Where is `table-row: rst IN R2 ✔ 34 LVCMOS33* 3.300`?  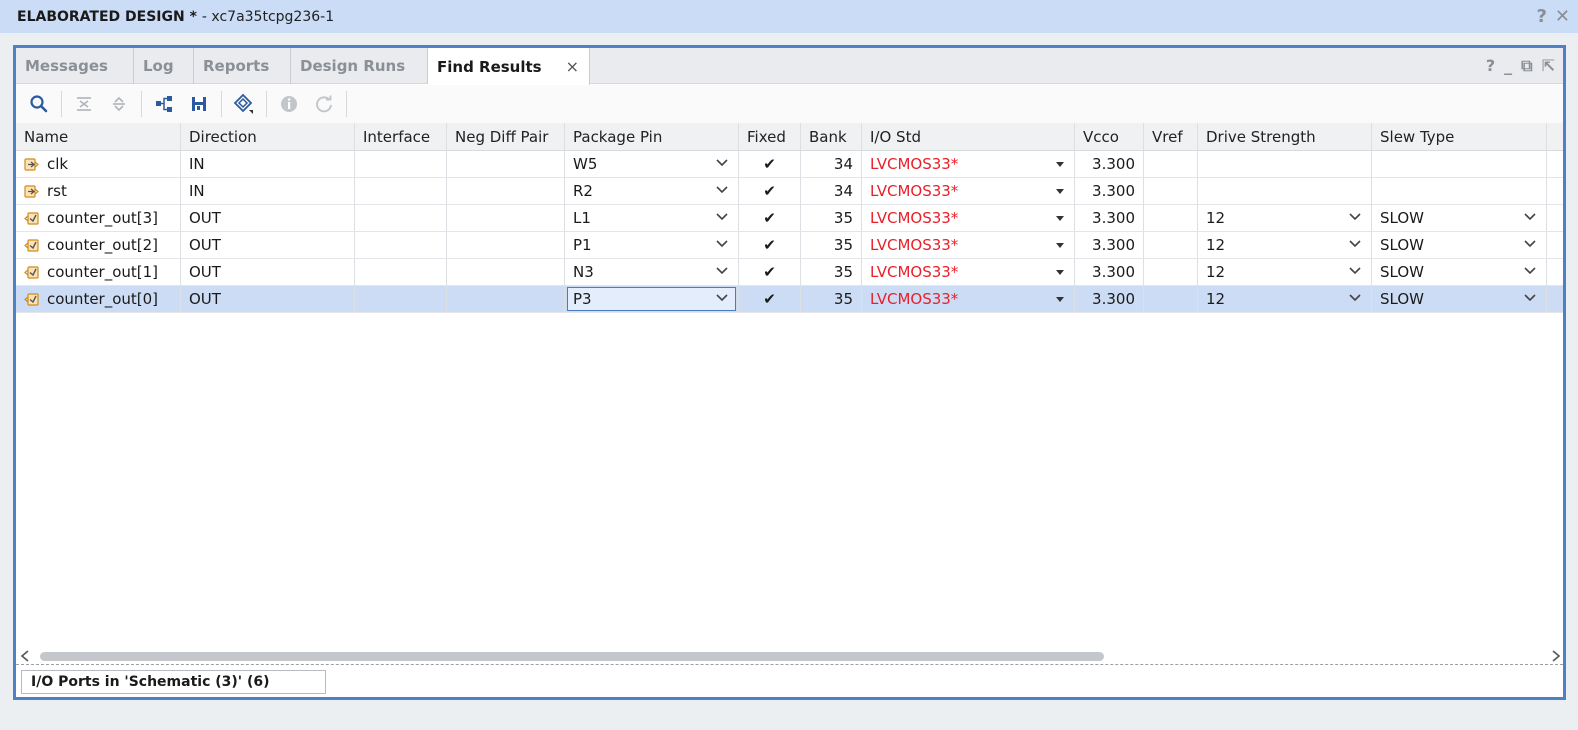
table-row: rst IN R2 ✔ 34 LVCMOS33* 3.300 is located at coordinates (789, 191).